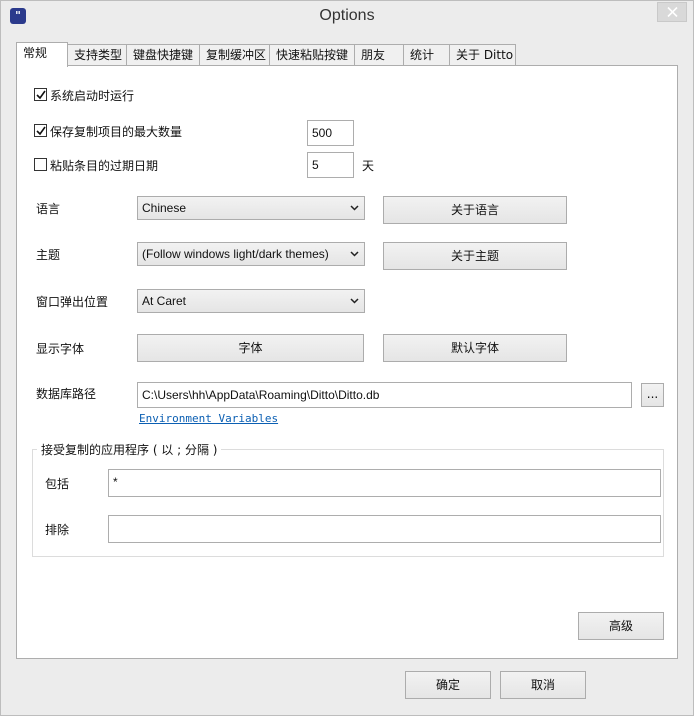 The image size is (694, 716). Describe the element at coordinates (104, 166) in the screenshot. I see `expire-label: 粘贴条目的过期日期` at that location.